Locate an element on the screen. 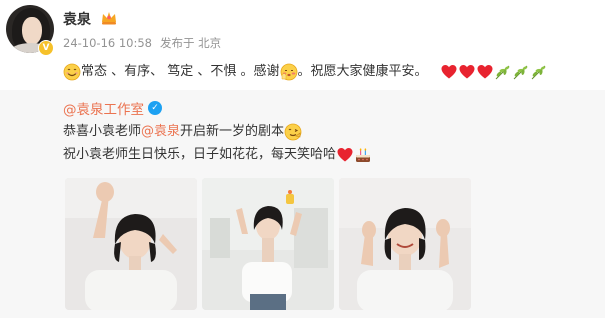 The height and width of the screenshot is (318, 605). retweet-text-line1: 恭喜小袁老师 @袁泉 开启新一岁的剧本 is located at coordinates (182, 132).